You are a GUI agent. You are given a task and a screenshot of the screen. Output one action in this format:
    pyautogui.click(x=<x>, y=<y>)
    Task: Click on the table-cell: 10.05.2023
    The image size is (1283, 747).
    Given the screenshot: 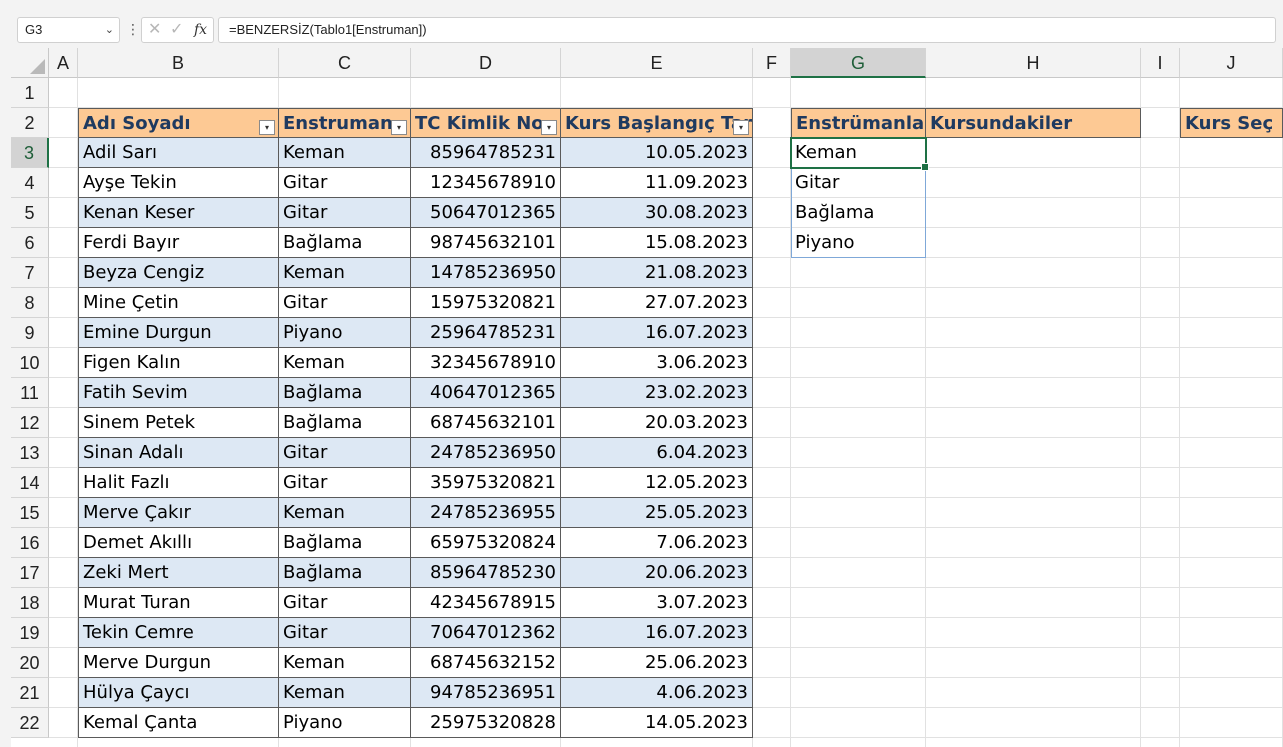 What is the action you would take?
    pyautogui.click(x=657, y=153)
    